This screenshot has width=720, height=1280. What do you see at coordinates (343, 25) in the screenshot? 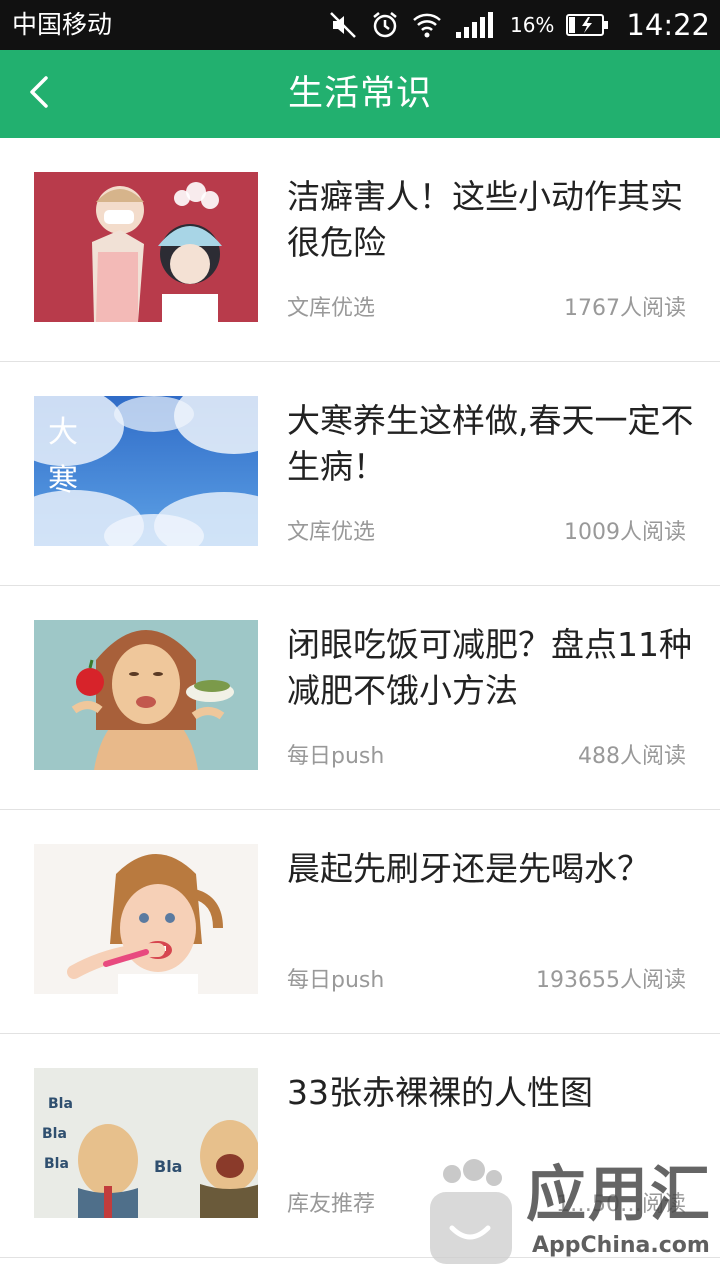
I see `mute-icon` at bounding box center [343, 25].